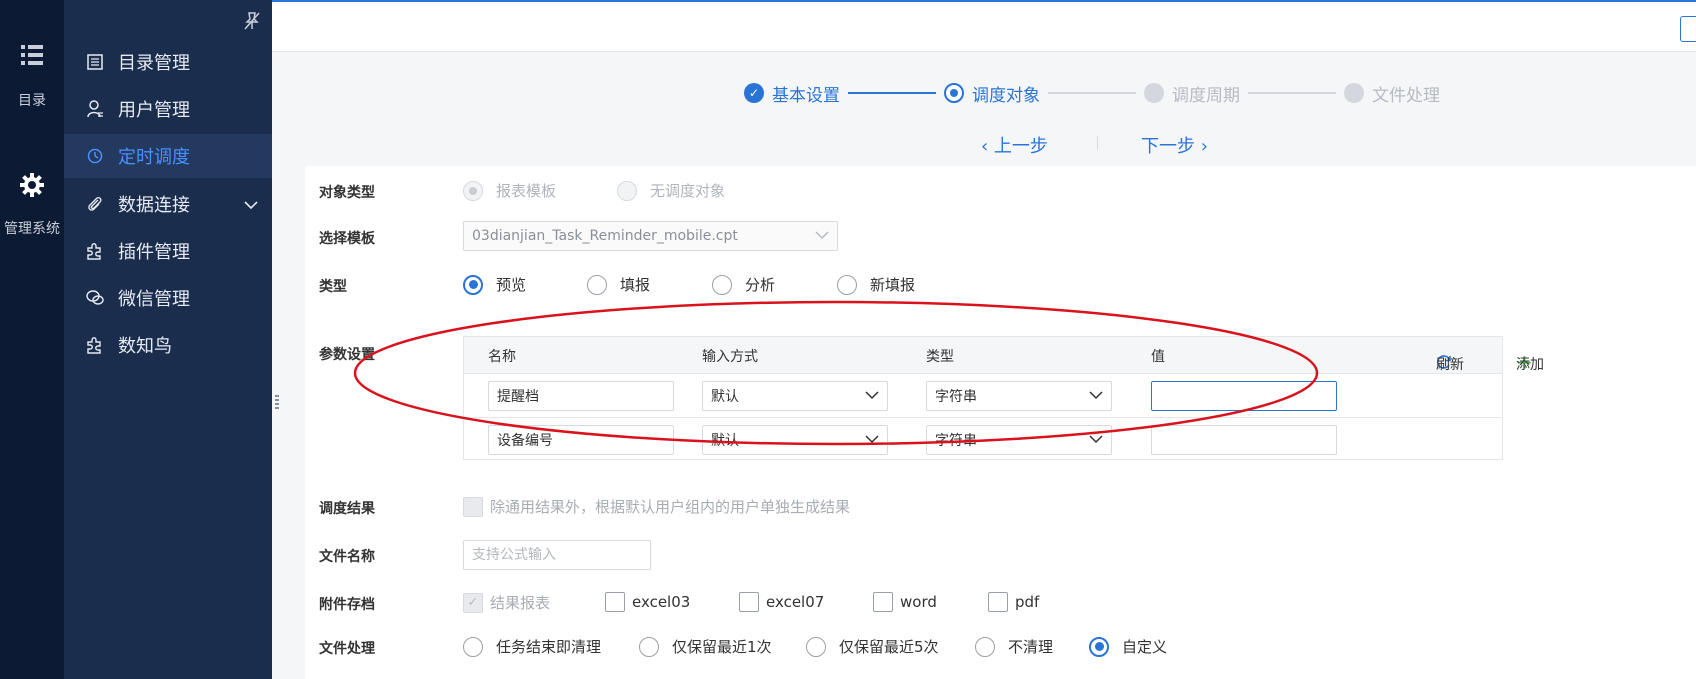 This screenshot has height=679, width=1696. I want to click on radio-no-clean: 不清理, so click(1014, 646).